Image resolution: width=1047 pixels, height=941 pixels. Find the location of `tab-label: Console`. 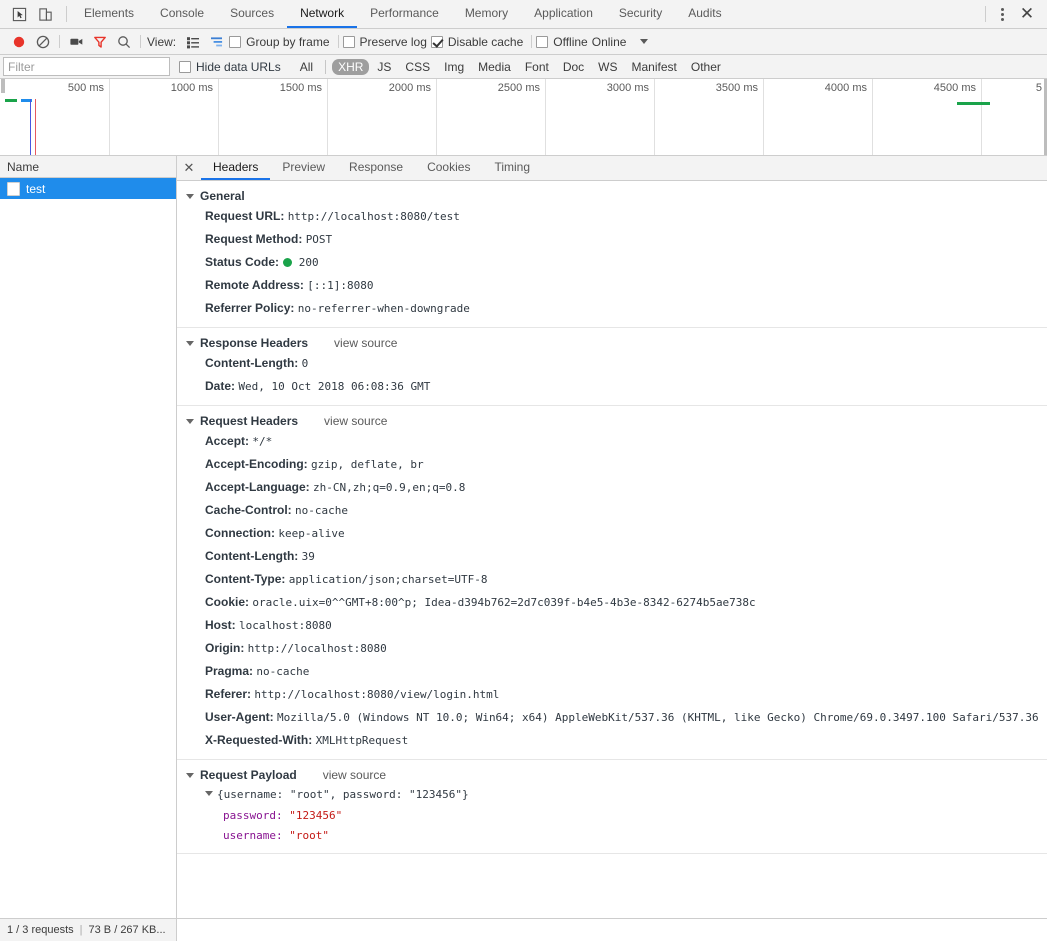

tab-label: Console is located at coordinates (182, 13).